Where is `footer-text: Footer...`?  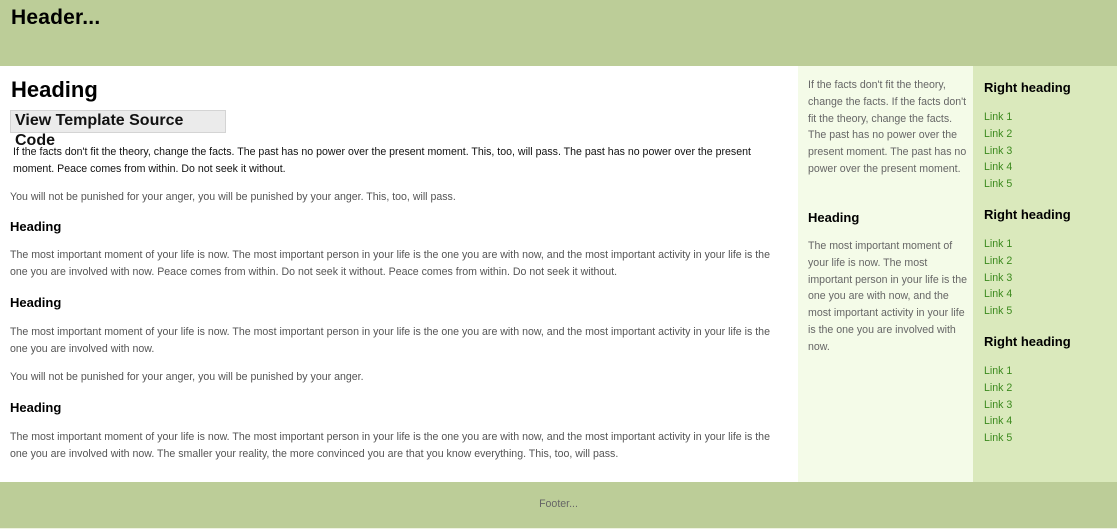
footer-text: Footer... is located at coordinates (558, 504).